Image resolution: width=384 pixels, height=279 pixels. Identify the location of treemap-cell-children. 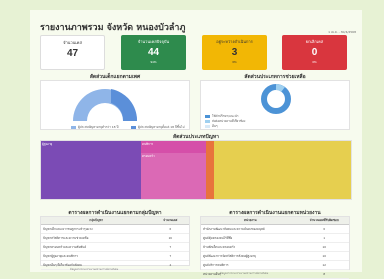
(282, 170).